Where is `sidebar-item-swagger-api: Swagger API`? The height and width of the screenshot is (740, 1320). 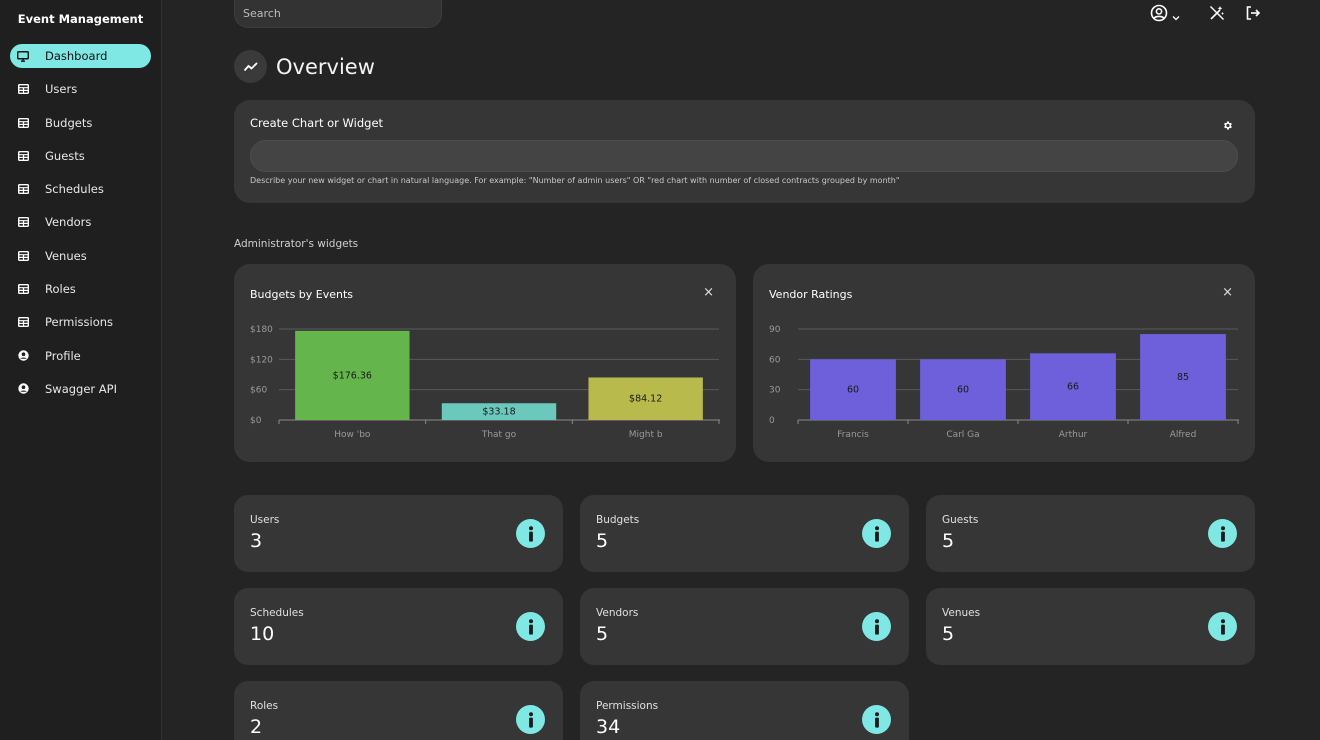 sidebar-item-swagger-api: Swagger API is located at coordinates (80, 389).